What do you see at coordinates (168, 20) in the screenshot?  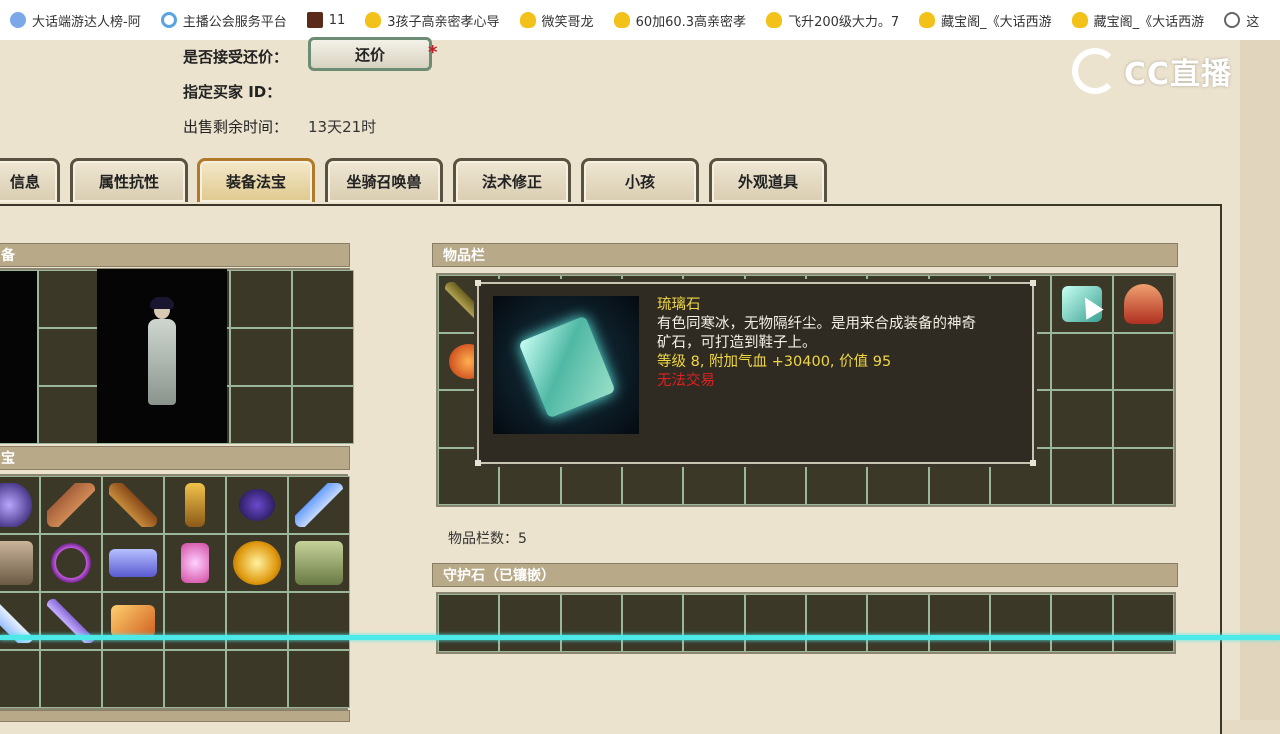 I see `ring-icon` at bounding box center [168, 20].